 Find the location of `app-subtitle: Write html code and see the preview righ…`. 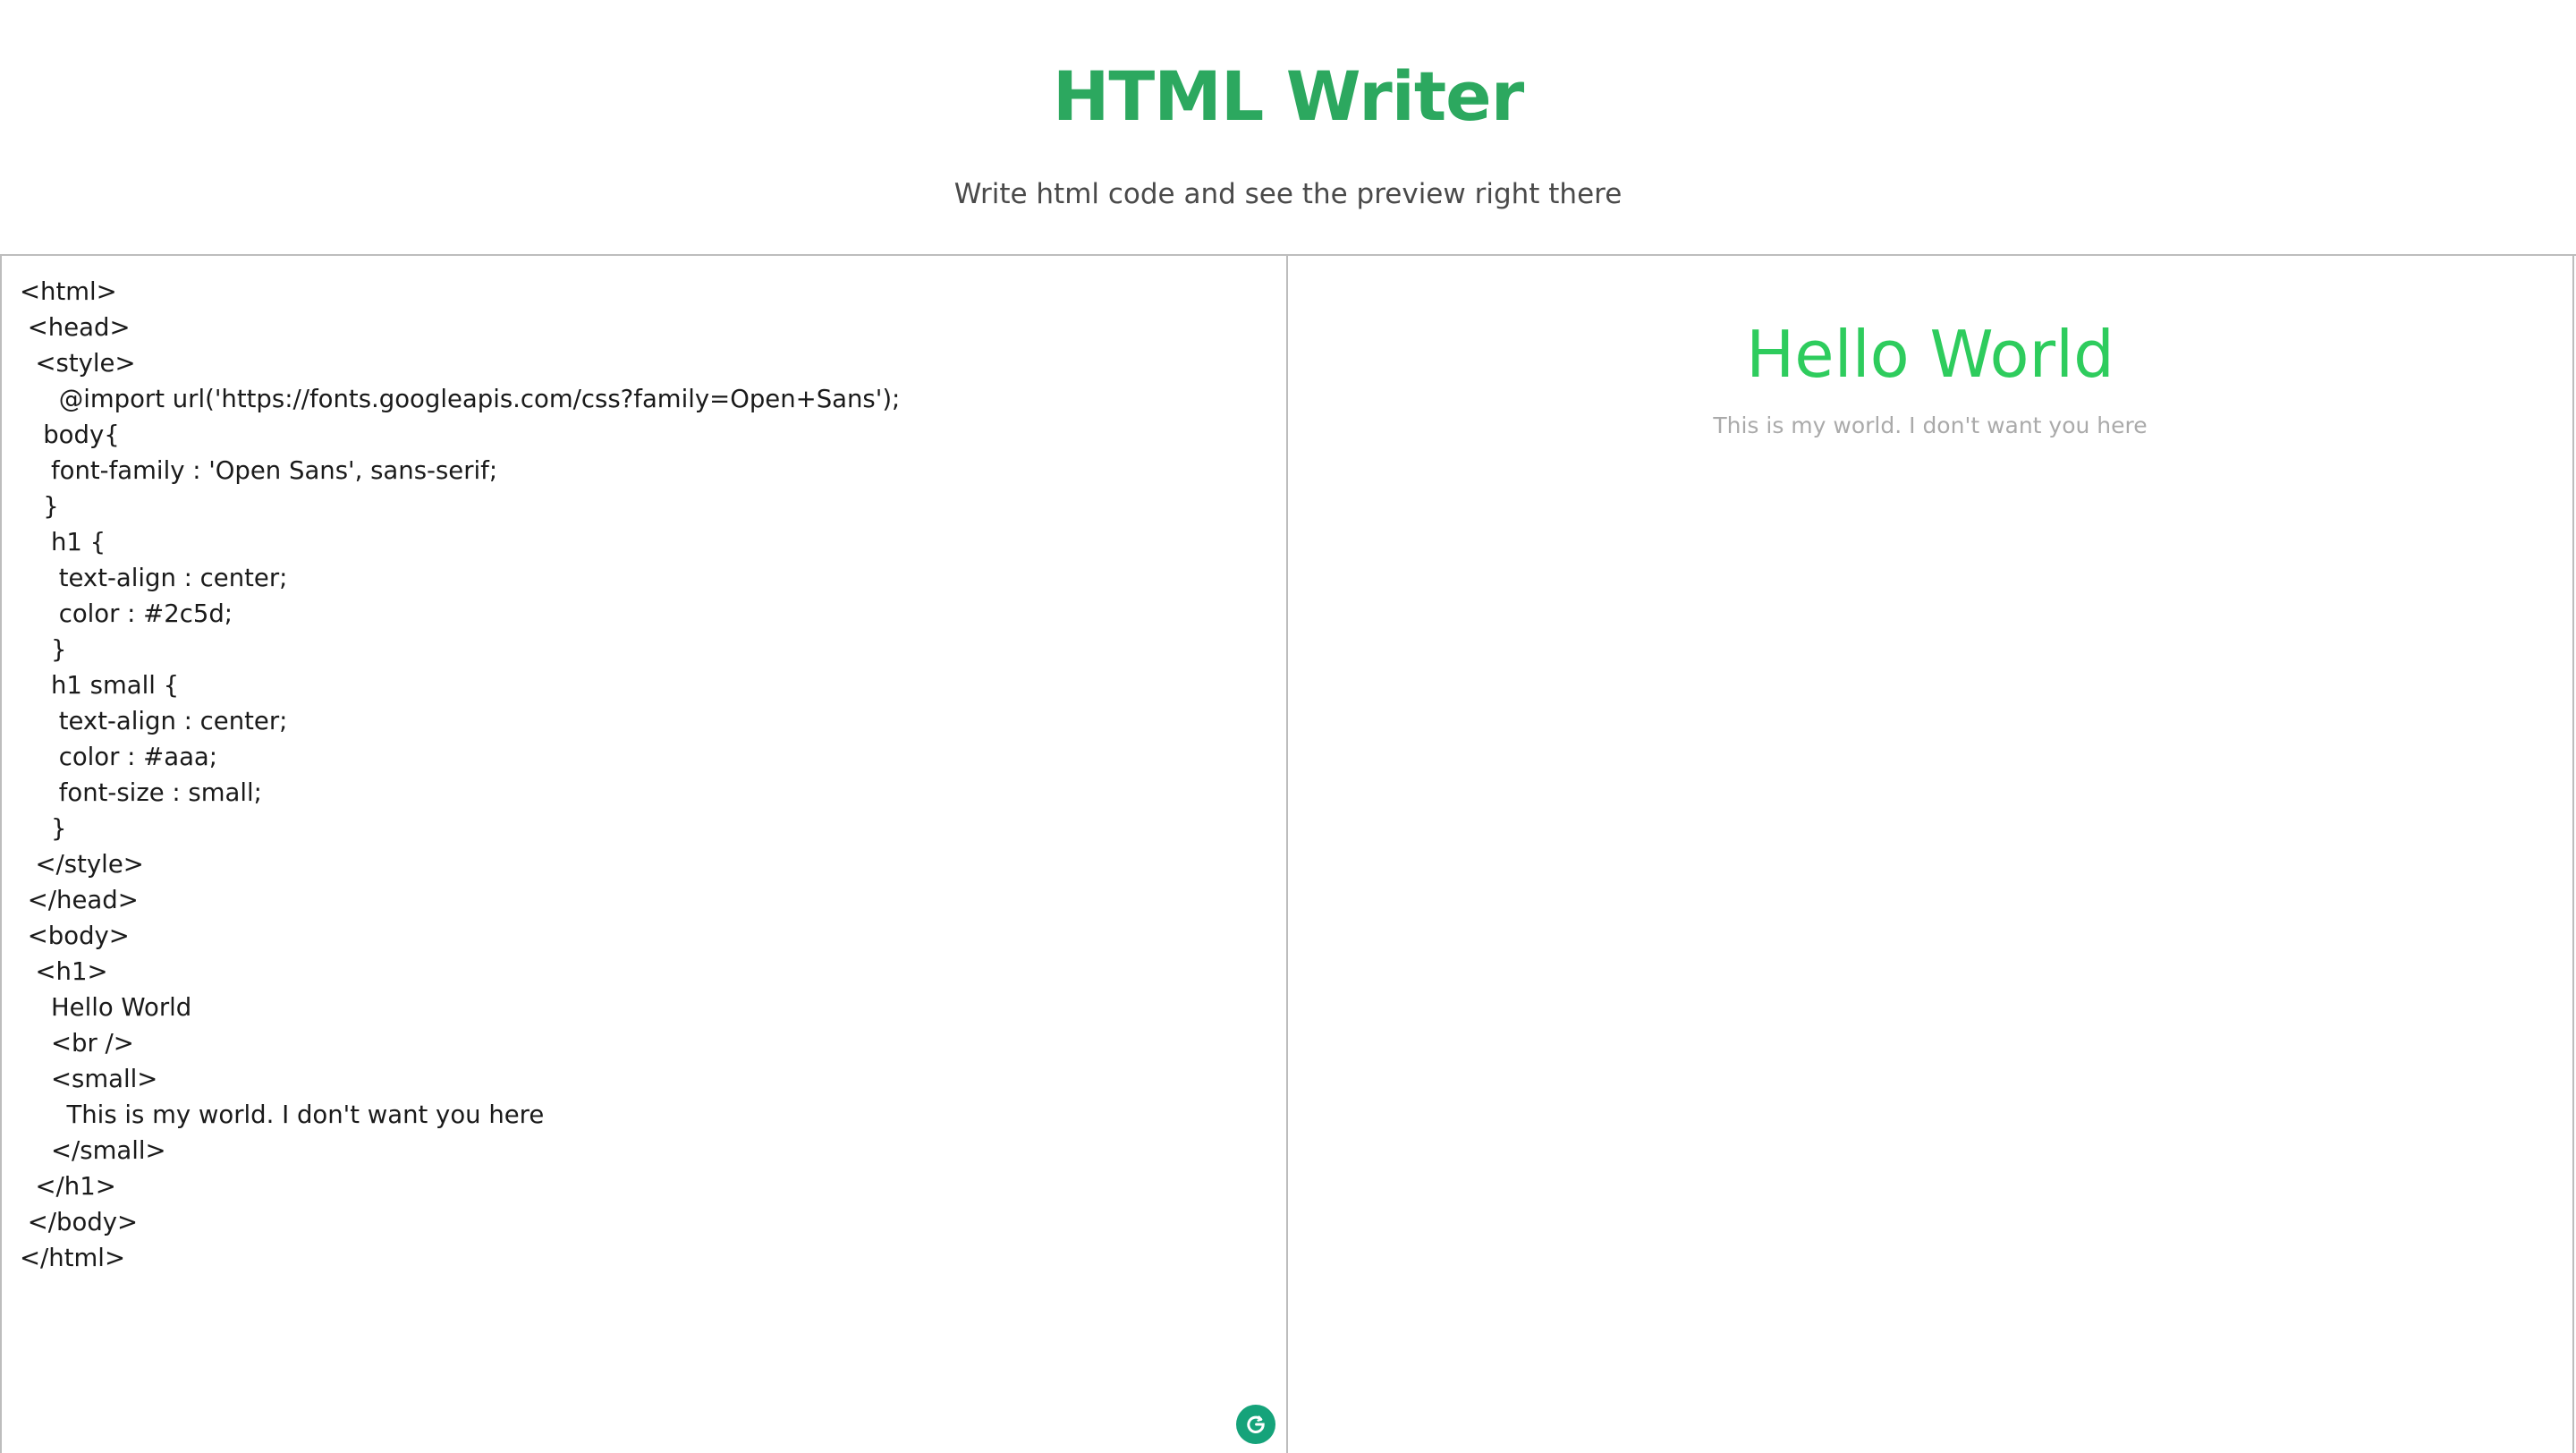

app-subtitle: Write html code and see the preview righ… is located at coordinates (1288, 194).